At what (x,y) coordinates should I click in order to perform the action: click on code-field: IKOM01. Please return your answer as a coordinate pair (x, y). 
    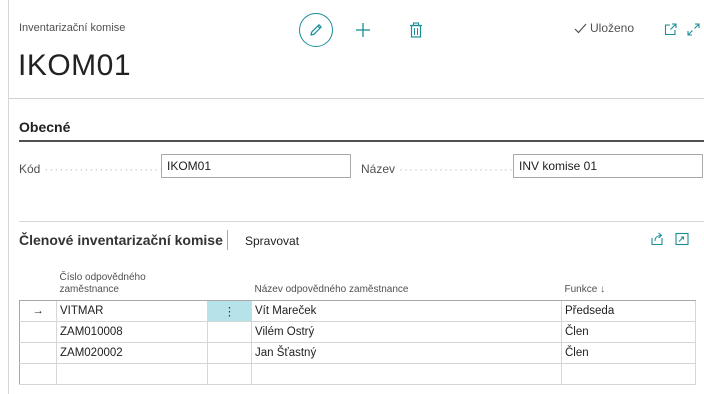
    Looking at the image, I should click on (256, 166).